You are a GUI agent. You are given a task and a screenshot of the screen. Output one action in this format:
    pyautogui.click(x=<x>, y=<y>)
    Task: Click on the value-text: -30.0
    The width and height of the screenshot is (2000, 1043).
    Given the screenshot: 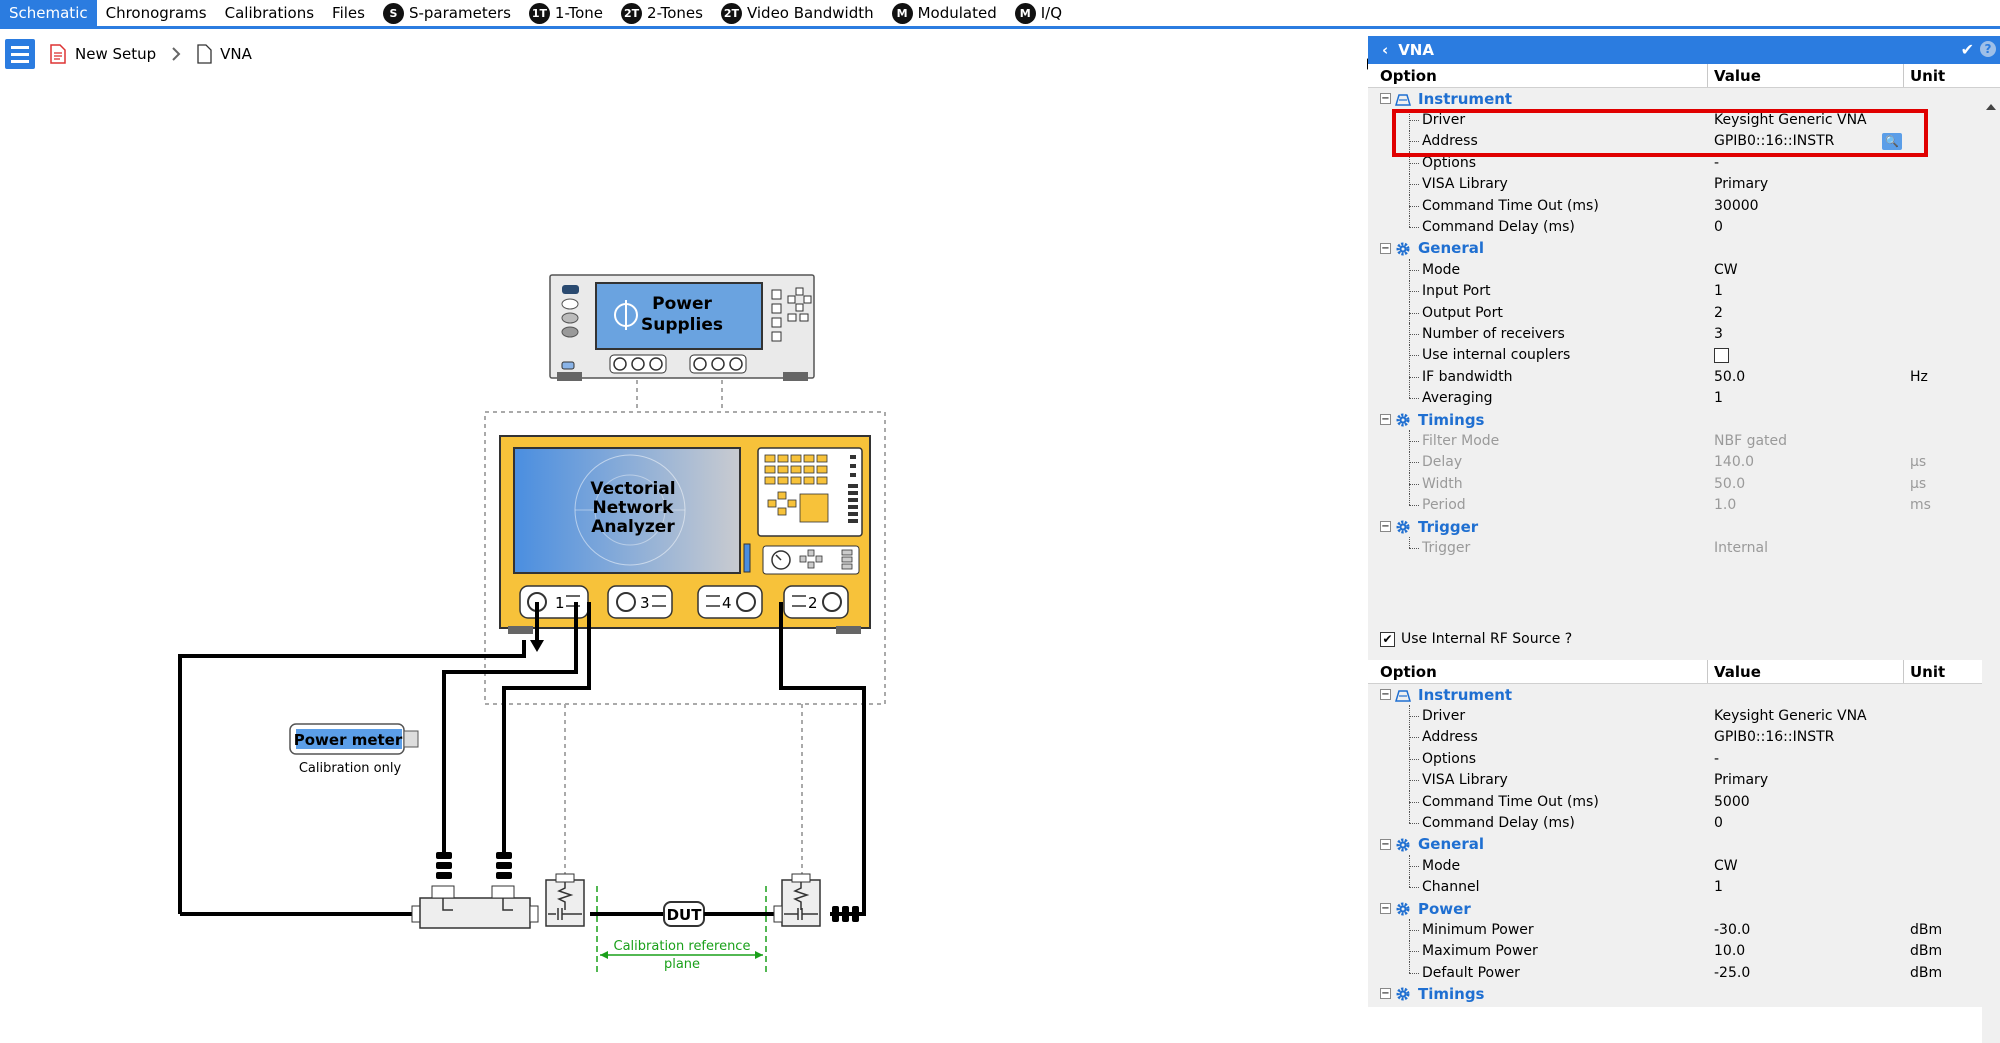 What is the action you would take?
    pyautogui.click(x=1732, y=929)
    